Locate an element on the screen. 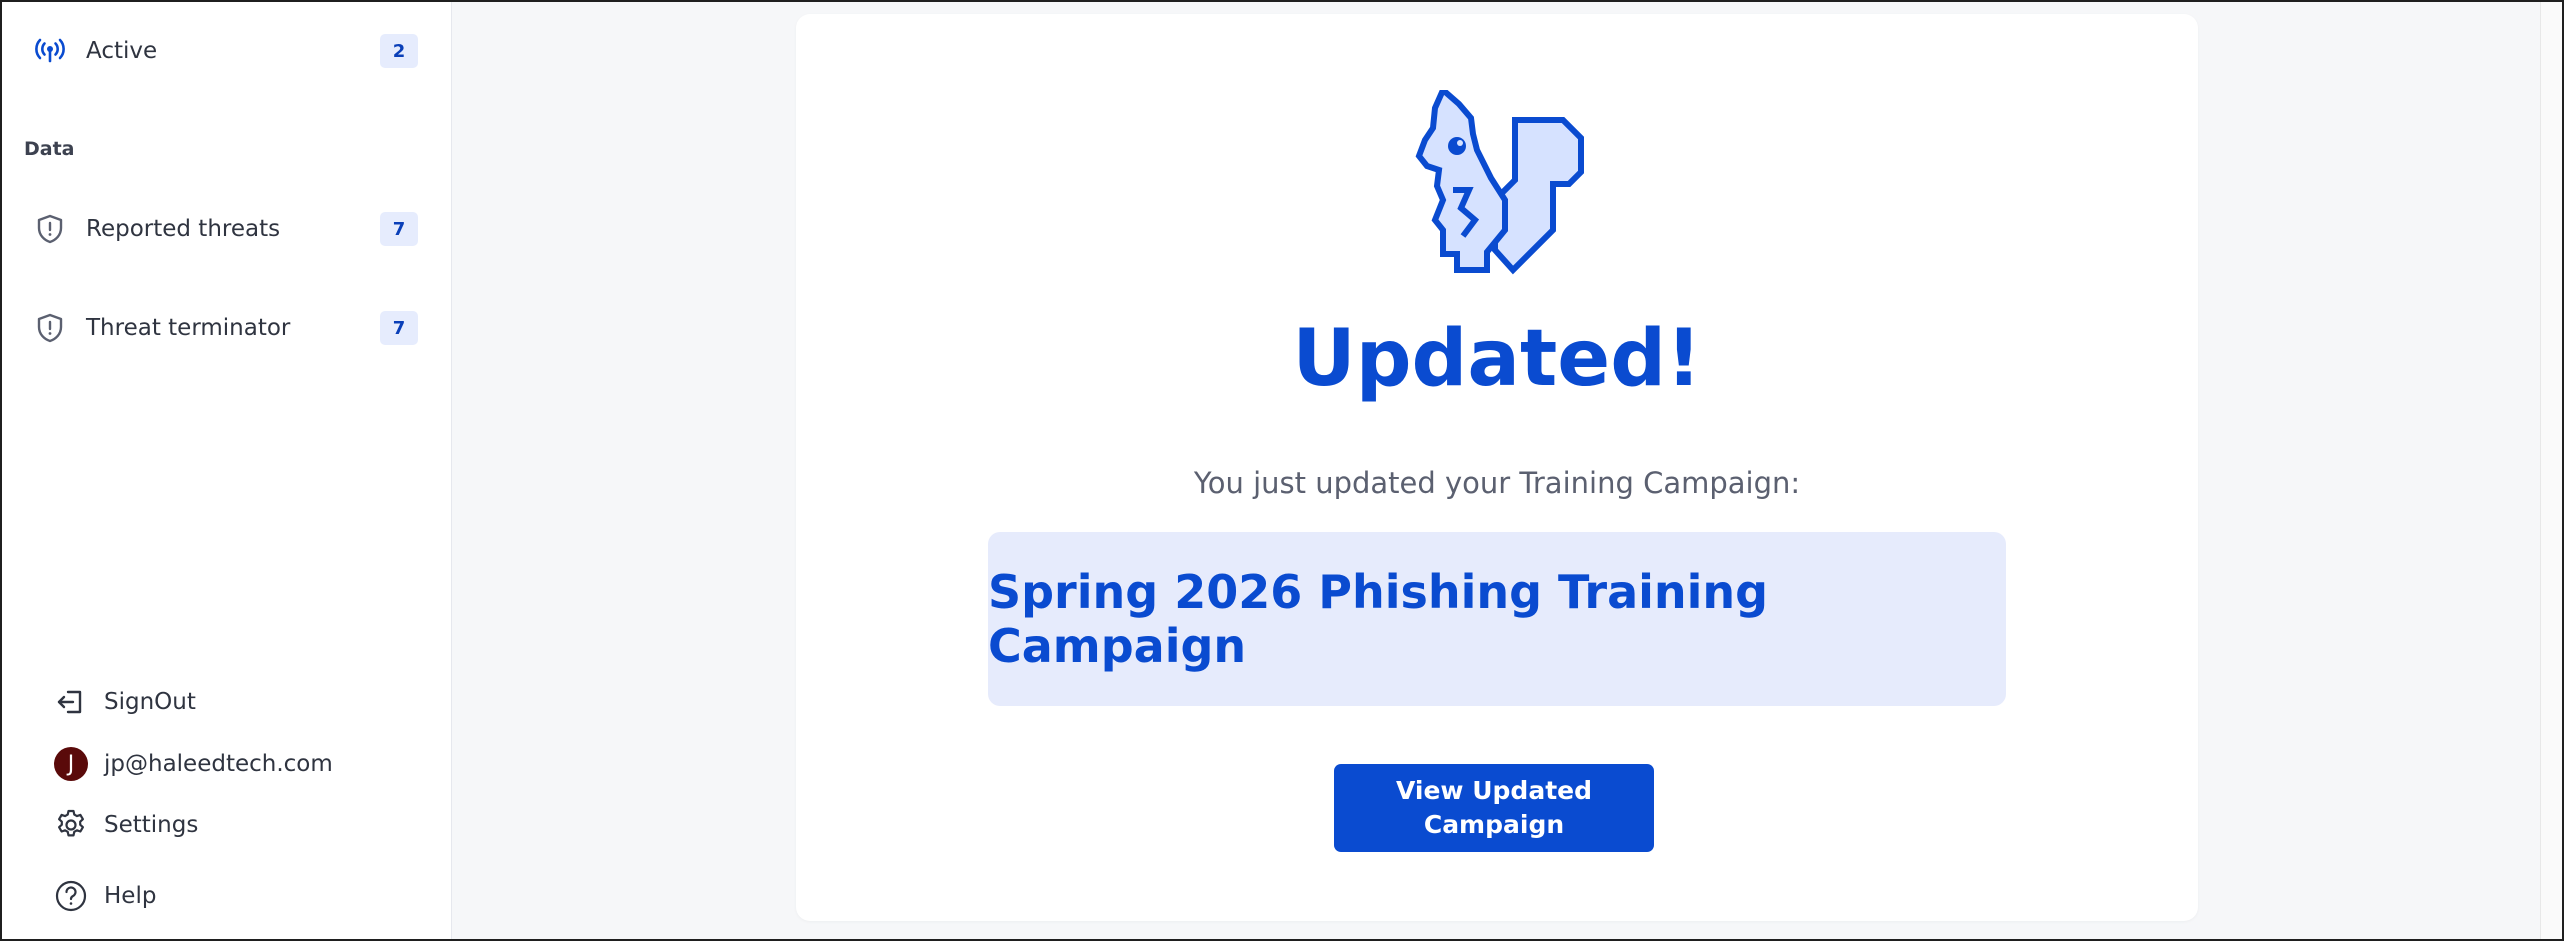 Image resolution: width=2564 pixels, height=941 pixels. scrollbar is located at coordinates (2551, 470).